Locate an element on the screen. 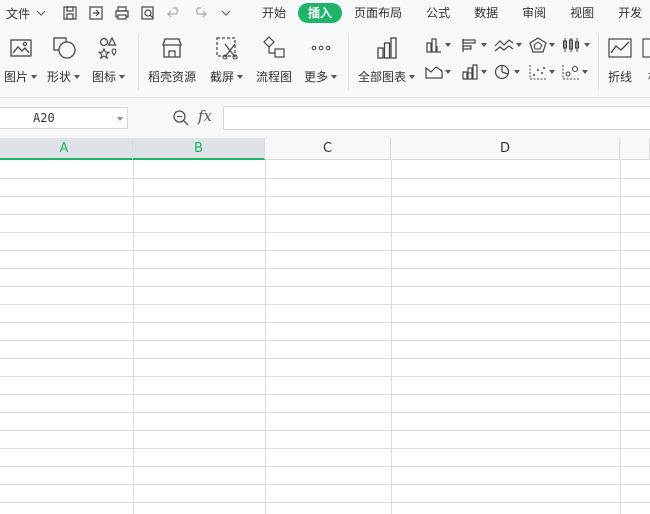 This screenshot has height=514, width=650. tab-data: 数据 is located at coordinates (486, 13).